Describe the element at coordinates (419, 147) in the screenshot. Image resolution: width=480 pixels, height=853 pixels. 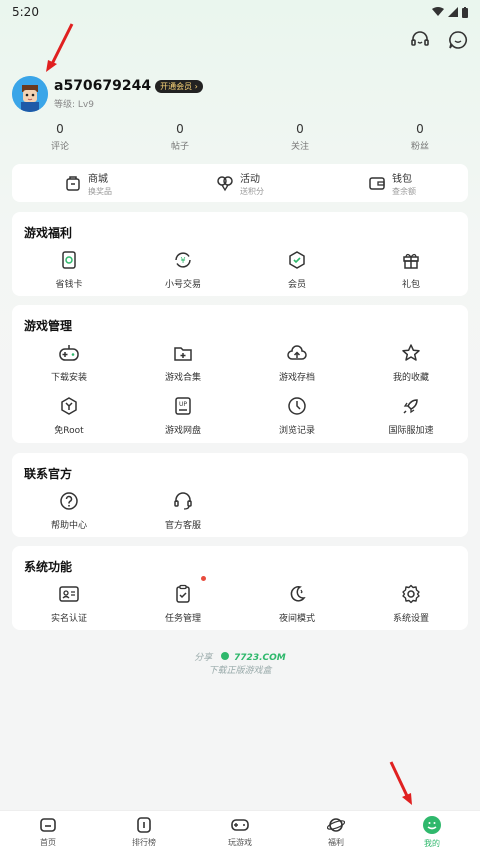
I see `stat-label: 粉丝` at that location.